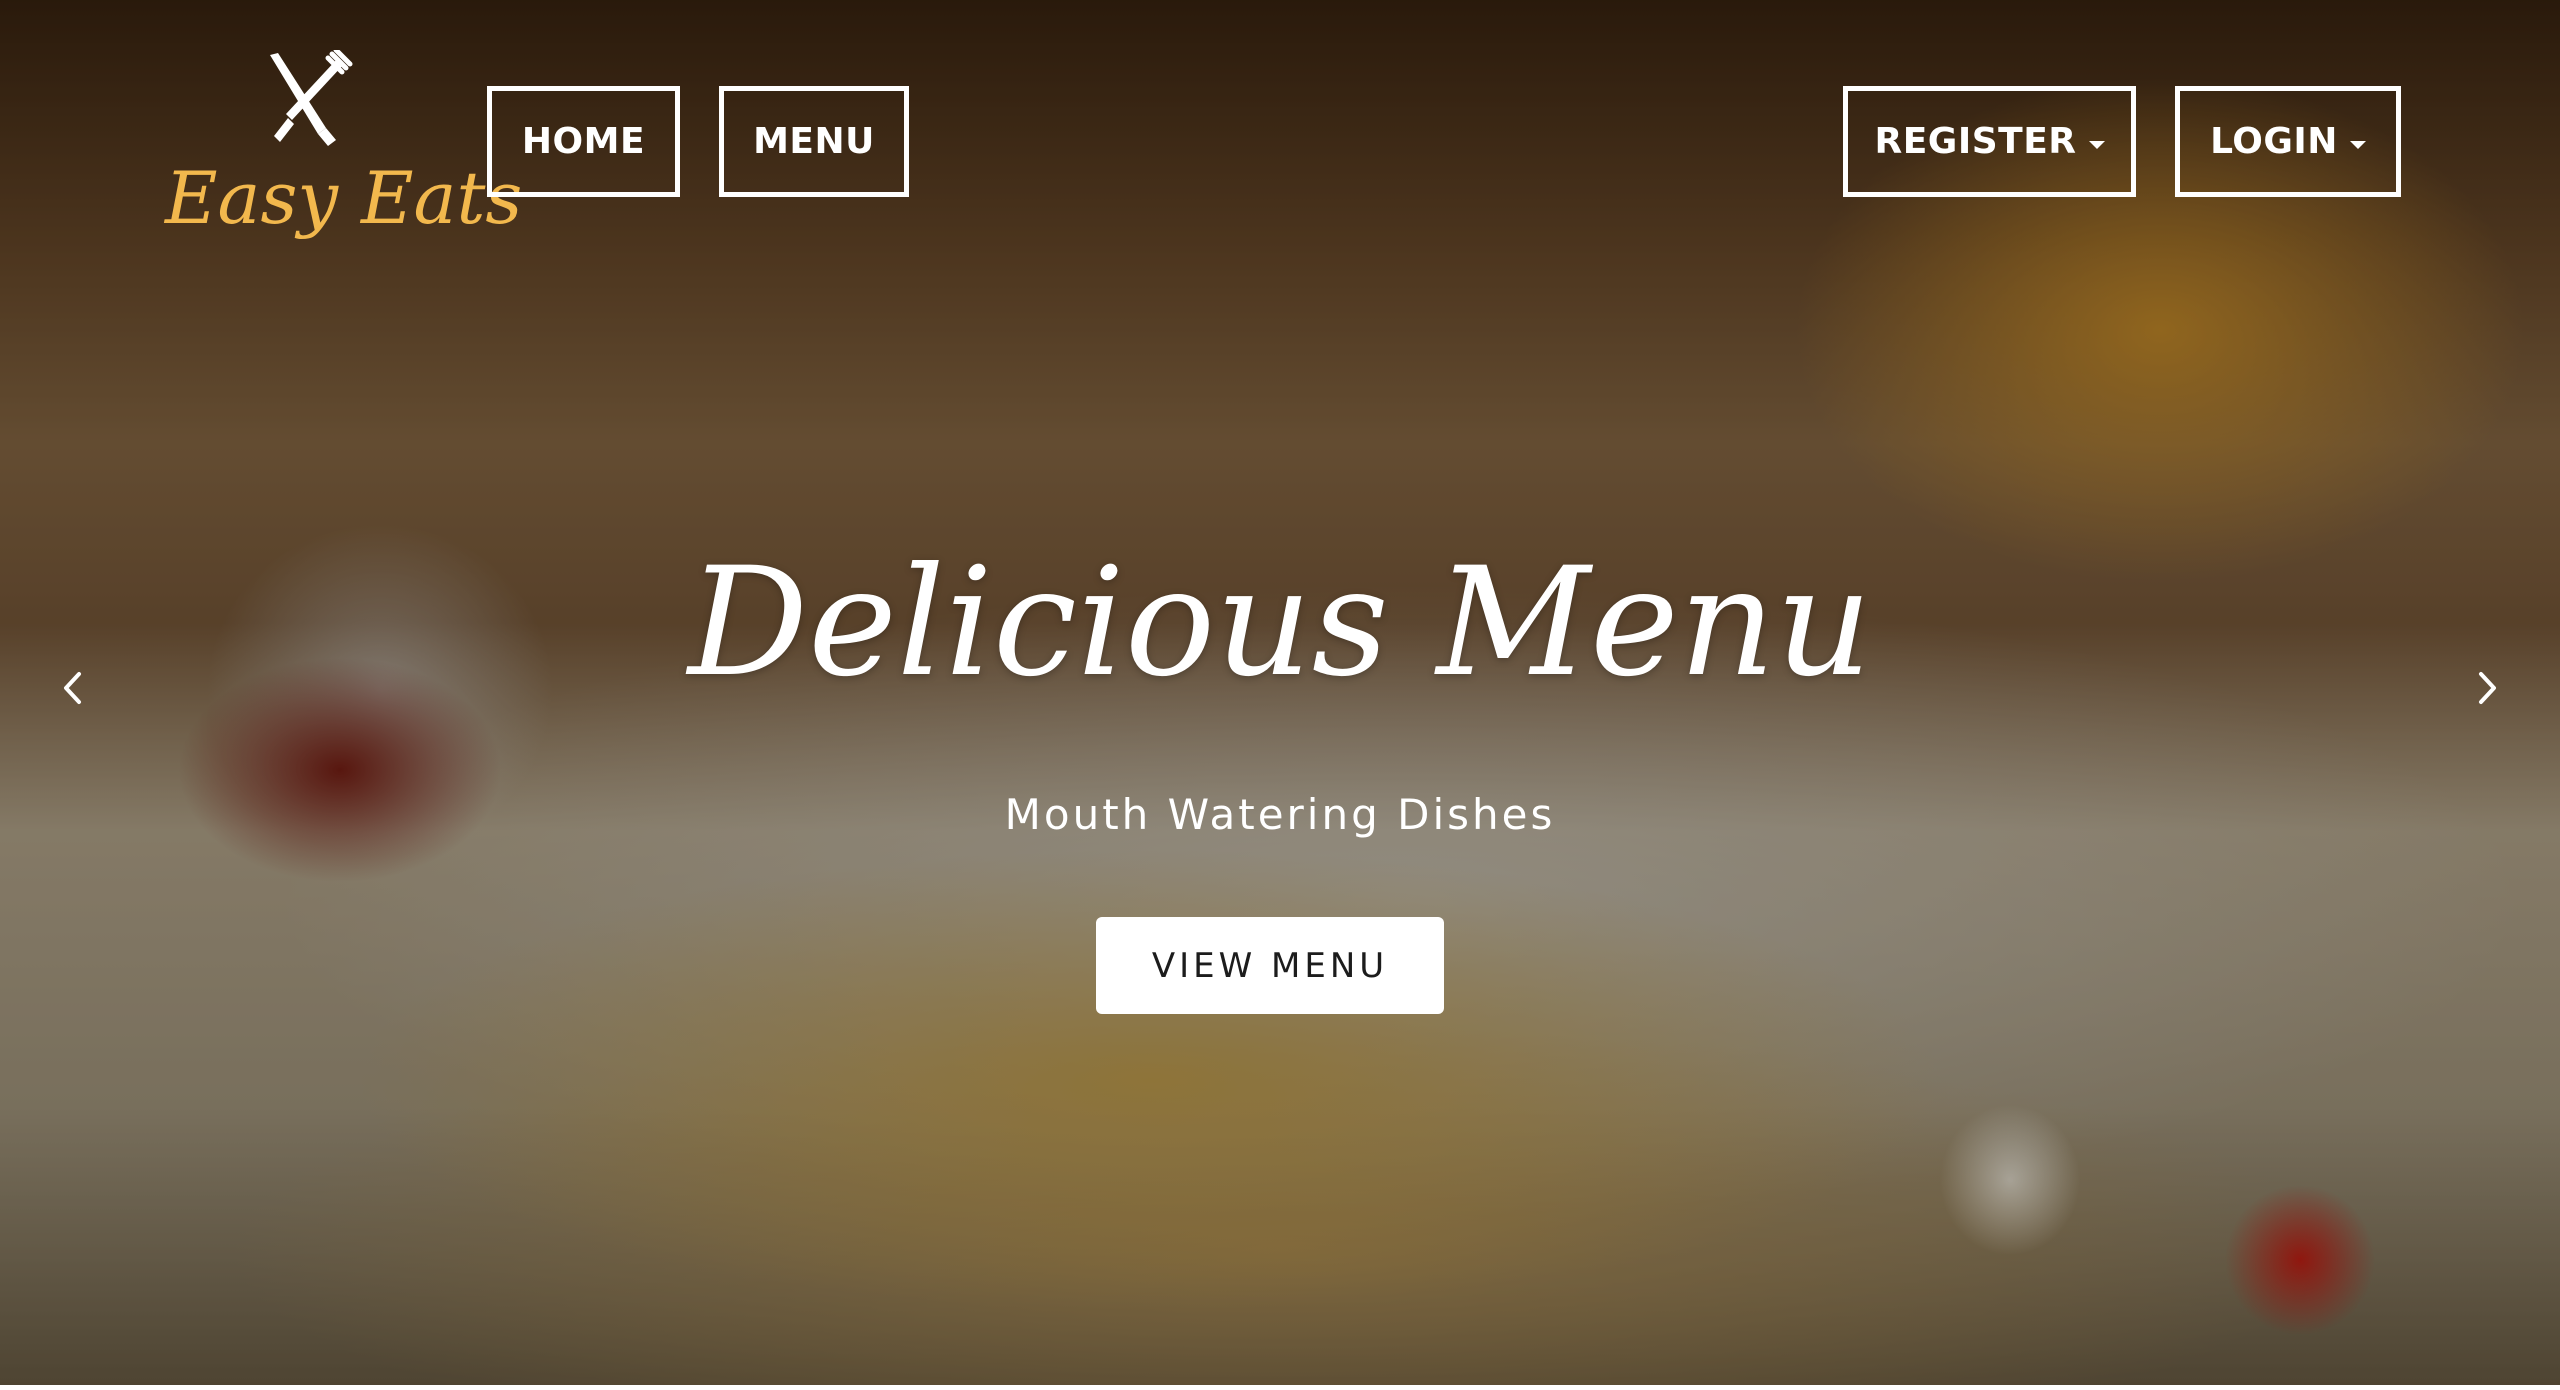  I want to click on login-dropdown-button: LOGIN, so click(2288, 141).